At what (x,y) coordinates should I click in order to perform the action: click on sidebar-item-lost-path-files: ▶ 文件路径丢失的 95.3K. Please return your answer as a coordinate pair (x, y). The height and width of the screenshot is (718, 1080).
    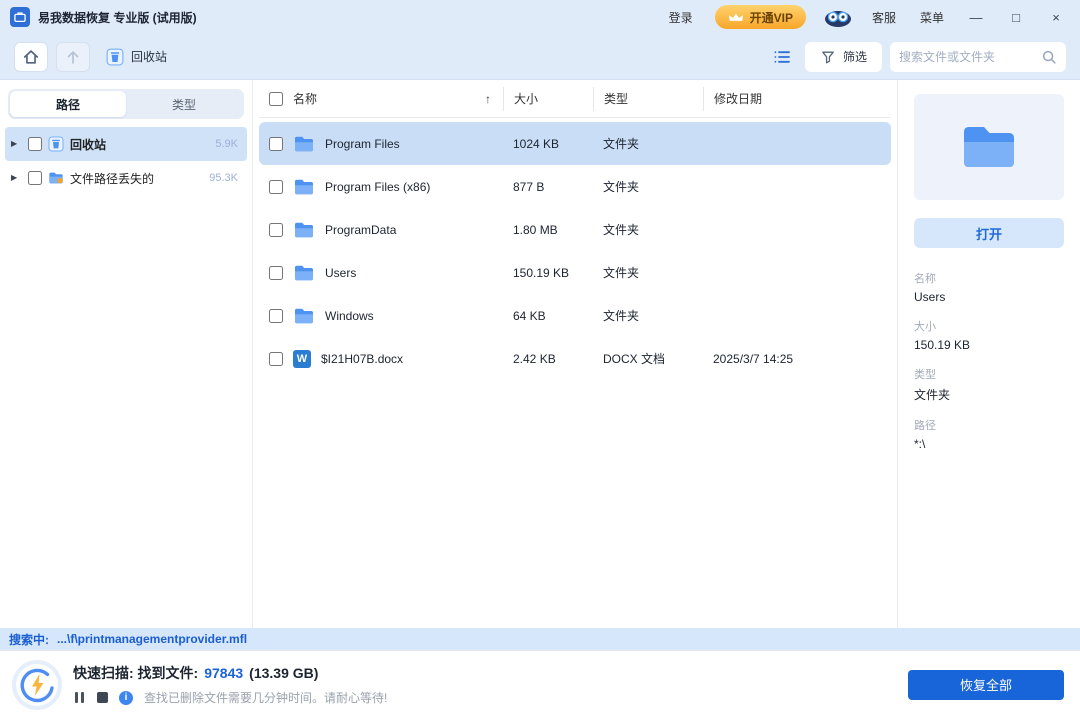
    Looking at the image, I should click on (126, 178).